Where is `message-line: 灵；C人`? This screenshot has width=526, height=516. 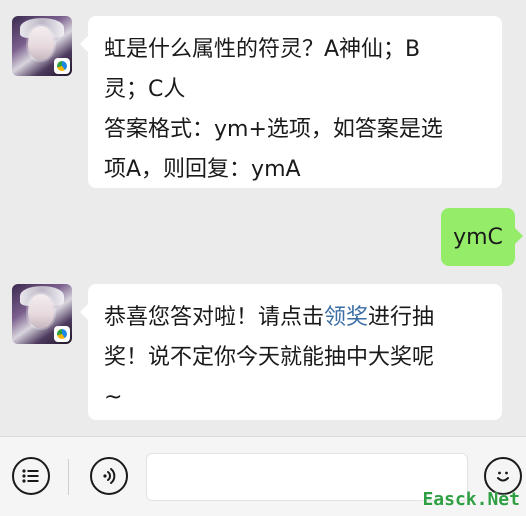
message-line: 灵；C人 is located at coordinates (145, 89).